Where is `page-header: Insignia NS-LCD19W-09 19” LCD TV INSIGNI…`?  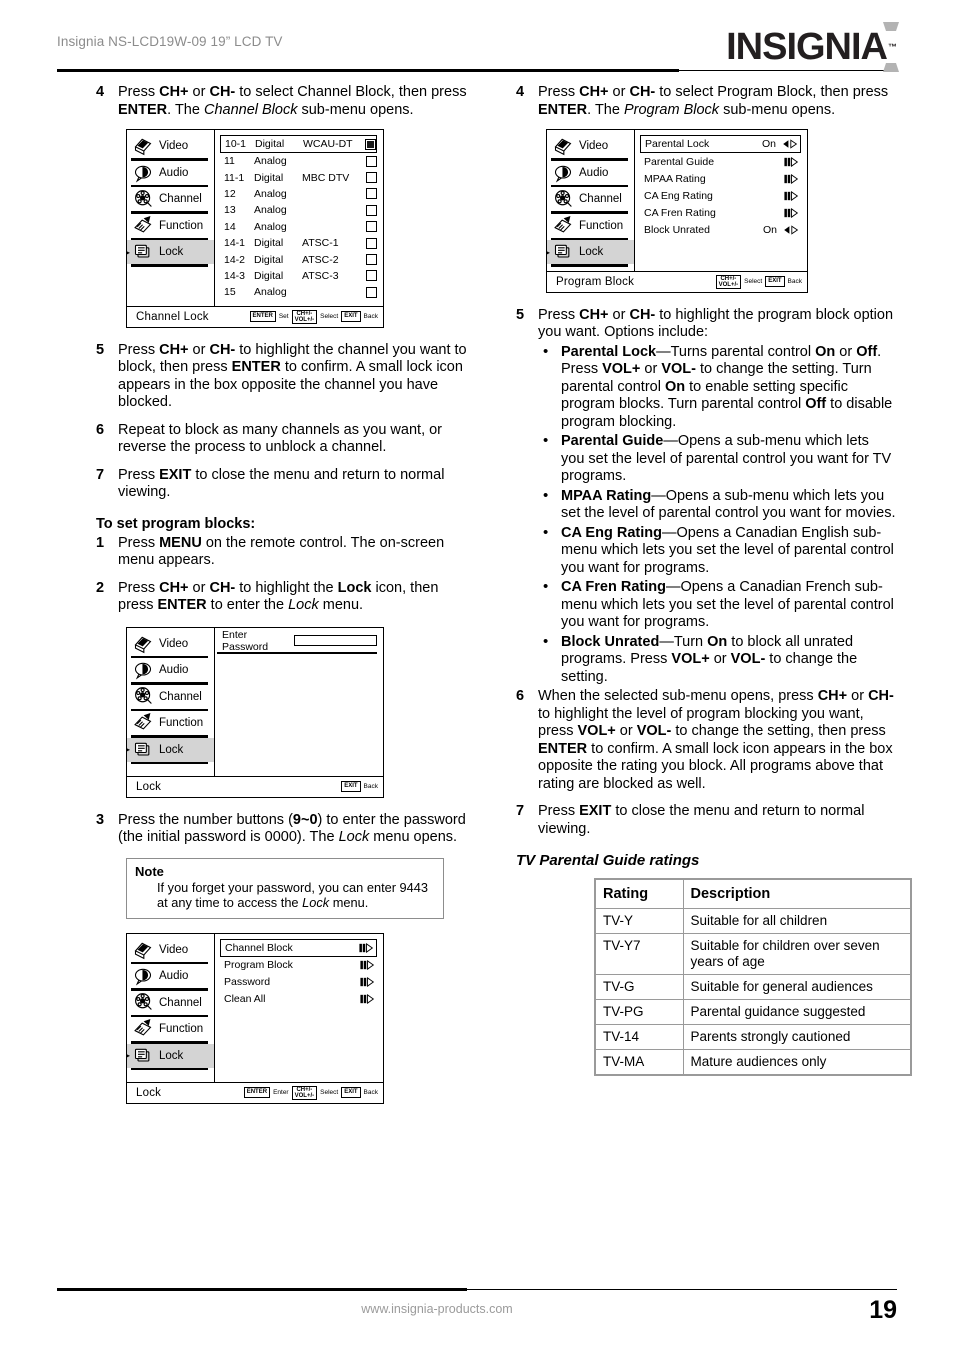 page-header: Insignia NS-LCD19W-09 19” LCD TV INSIGNI… is located at coordinates (478, 47).